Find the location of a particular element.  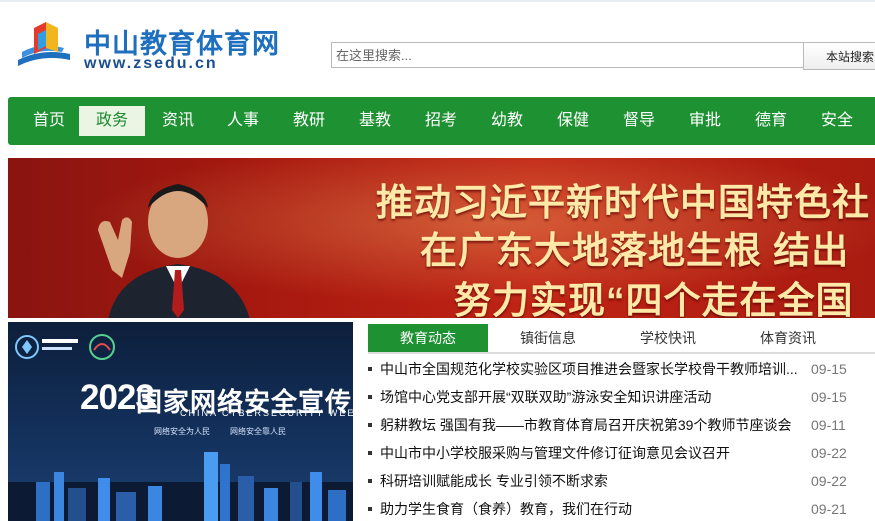

list-item: 助力学生食育（食养）教育，我们在行动 09-21 is located at coordinates (613, 509).